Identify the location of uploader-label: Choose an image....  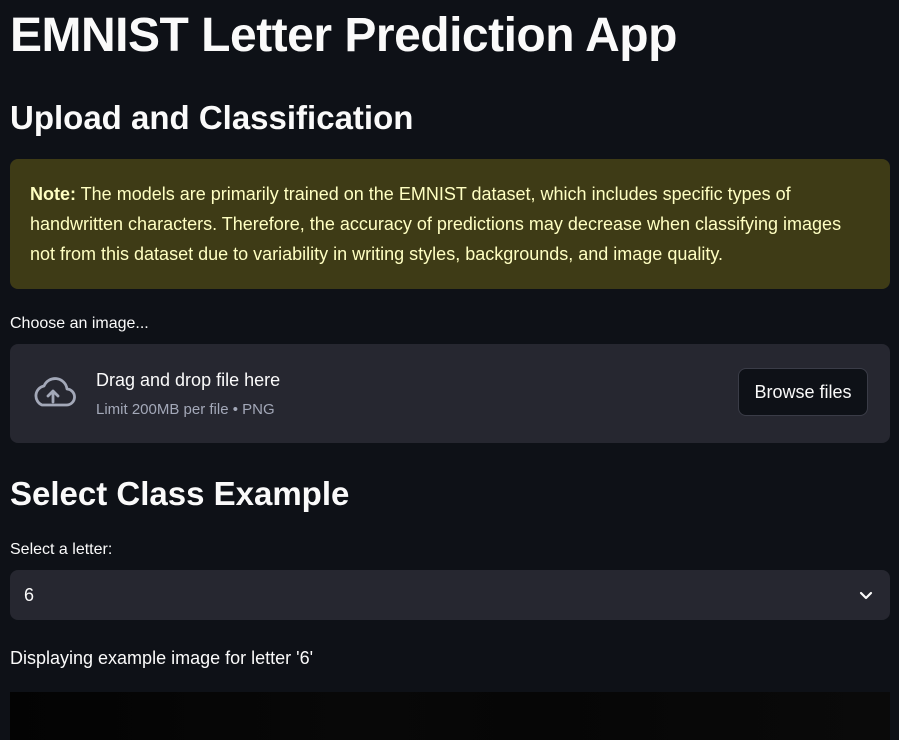
(79, 323).